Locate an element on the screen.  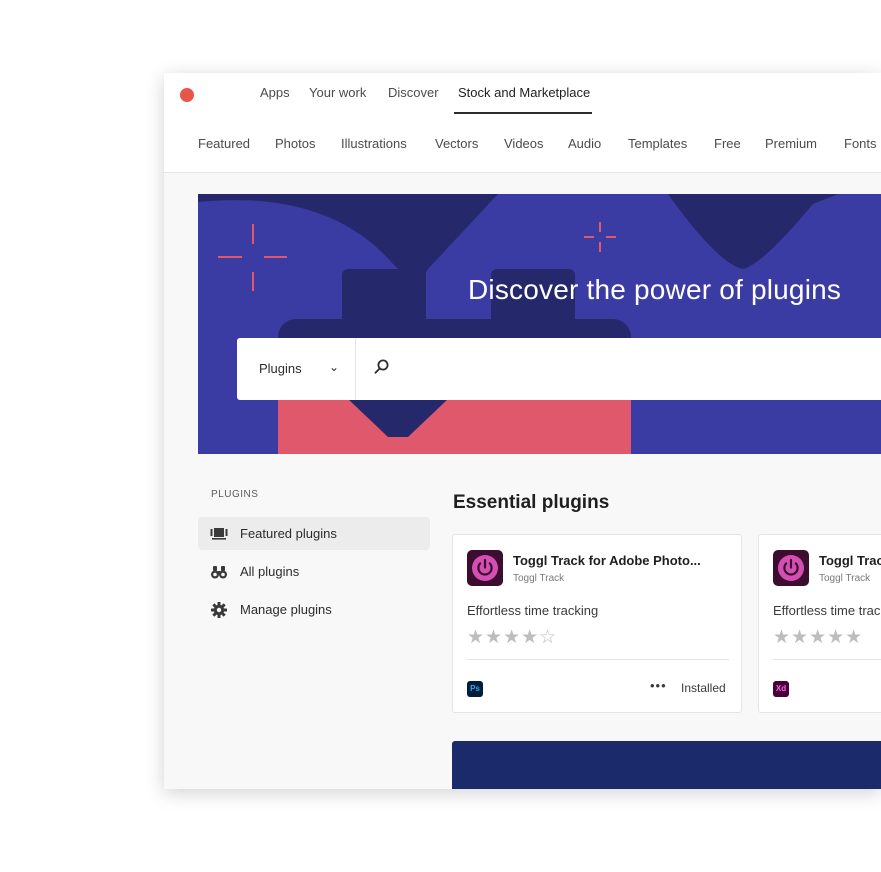
plugin-search-bar: Plugins ⌄ is located at coordinates (559, 369).